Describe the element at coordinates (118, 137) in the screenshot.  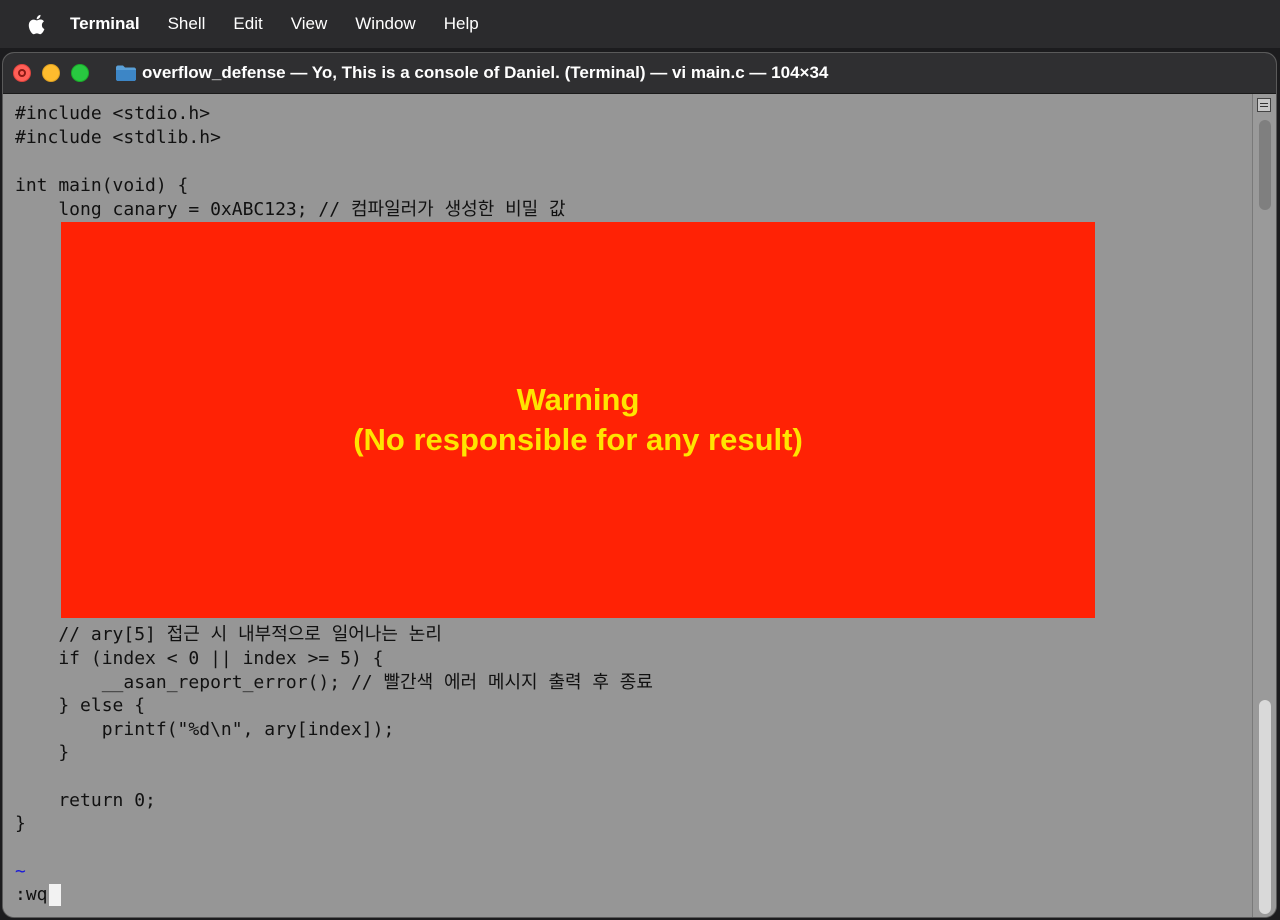
I see `code-line: #include <stdlib.h>` at that location.